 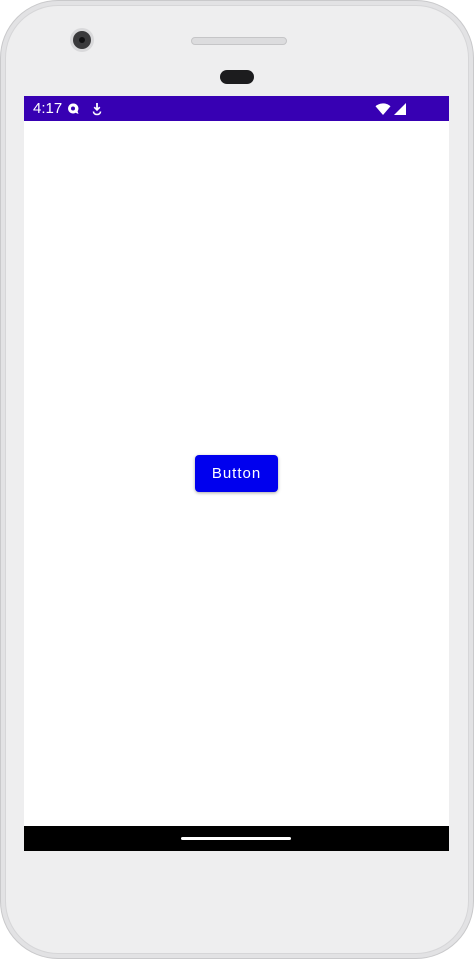 What do you see at coordinates (48, 108) in the screenshot?
I see `status-time: 4:17` at bounding box center [48, 108].